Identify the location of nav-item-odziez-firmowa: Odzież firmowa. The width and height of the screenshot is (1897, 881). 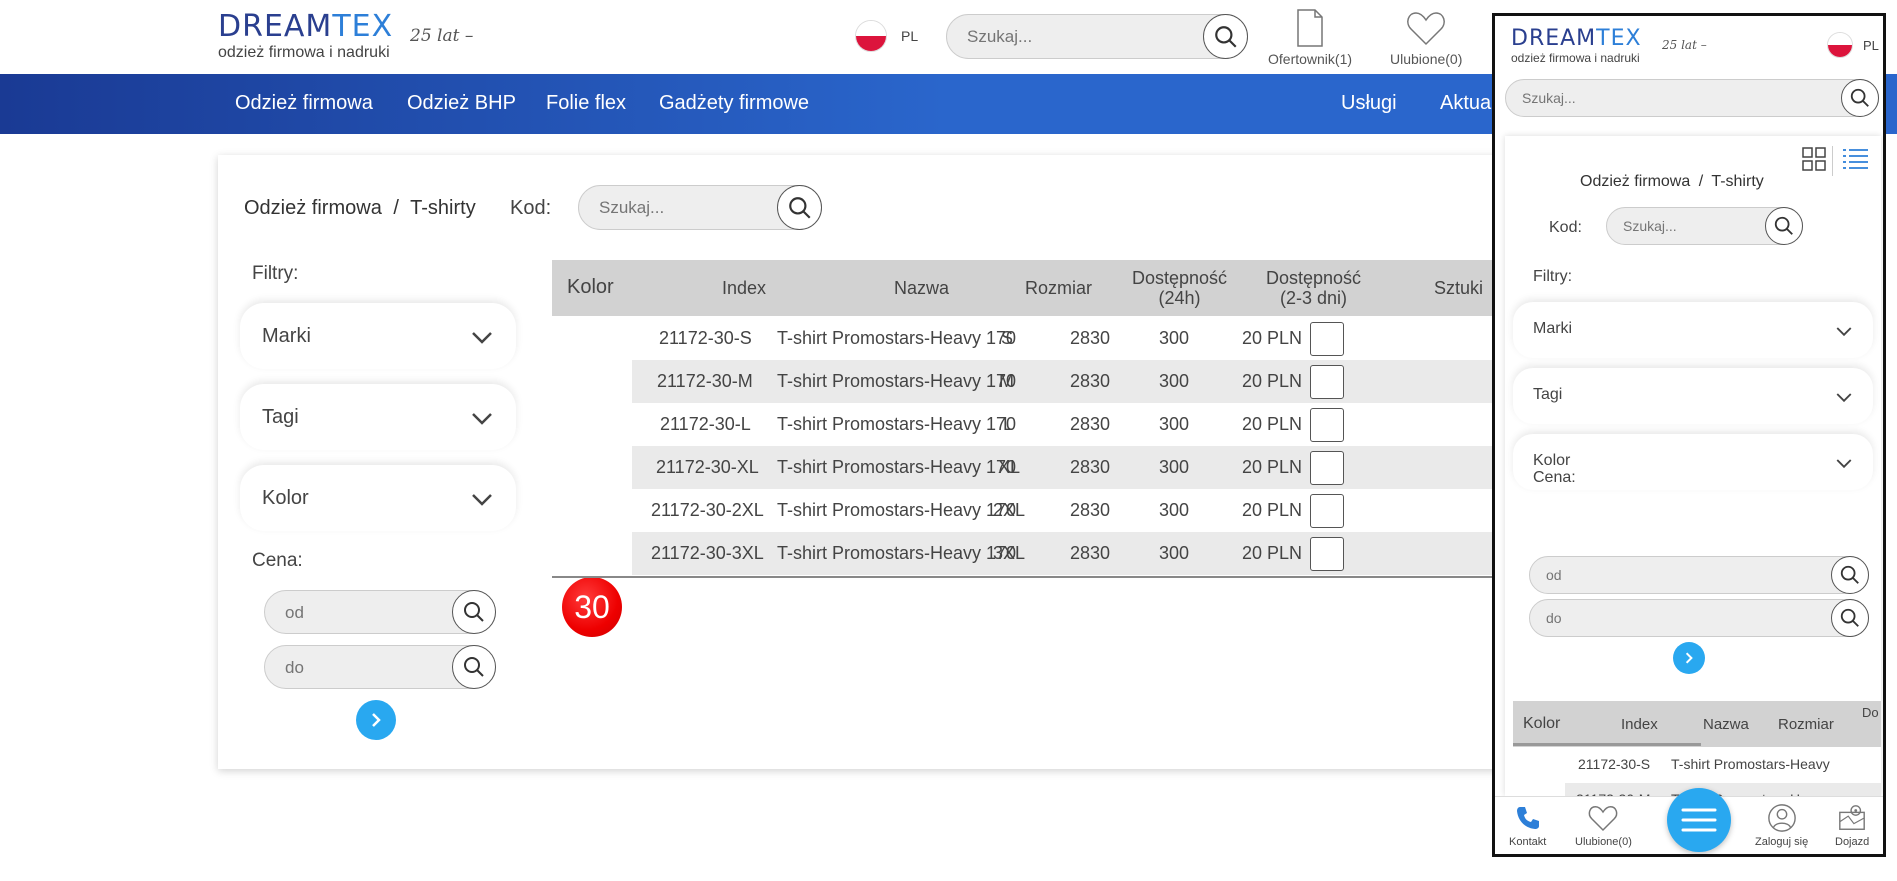
(304, 103).